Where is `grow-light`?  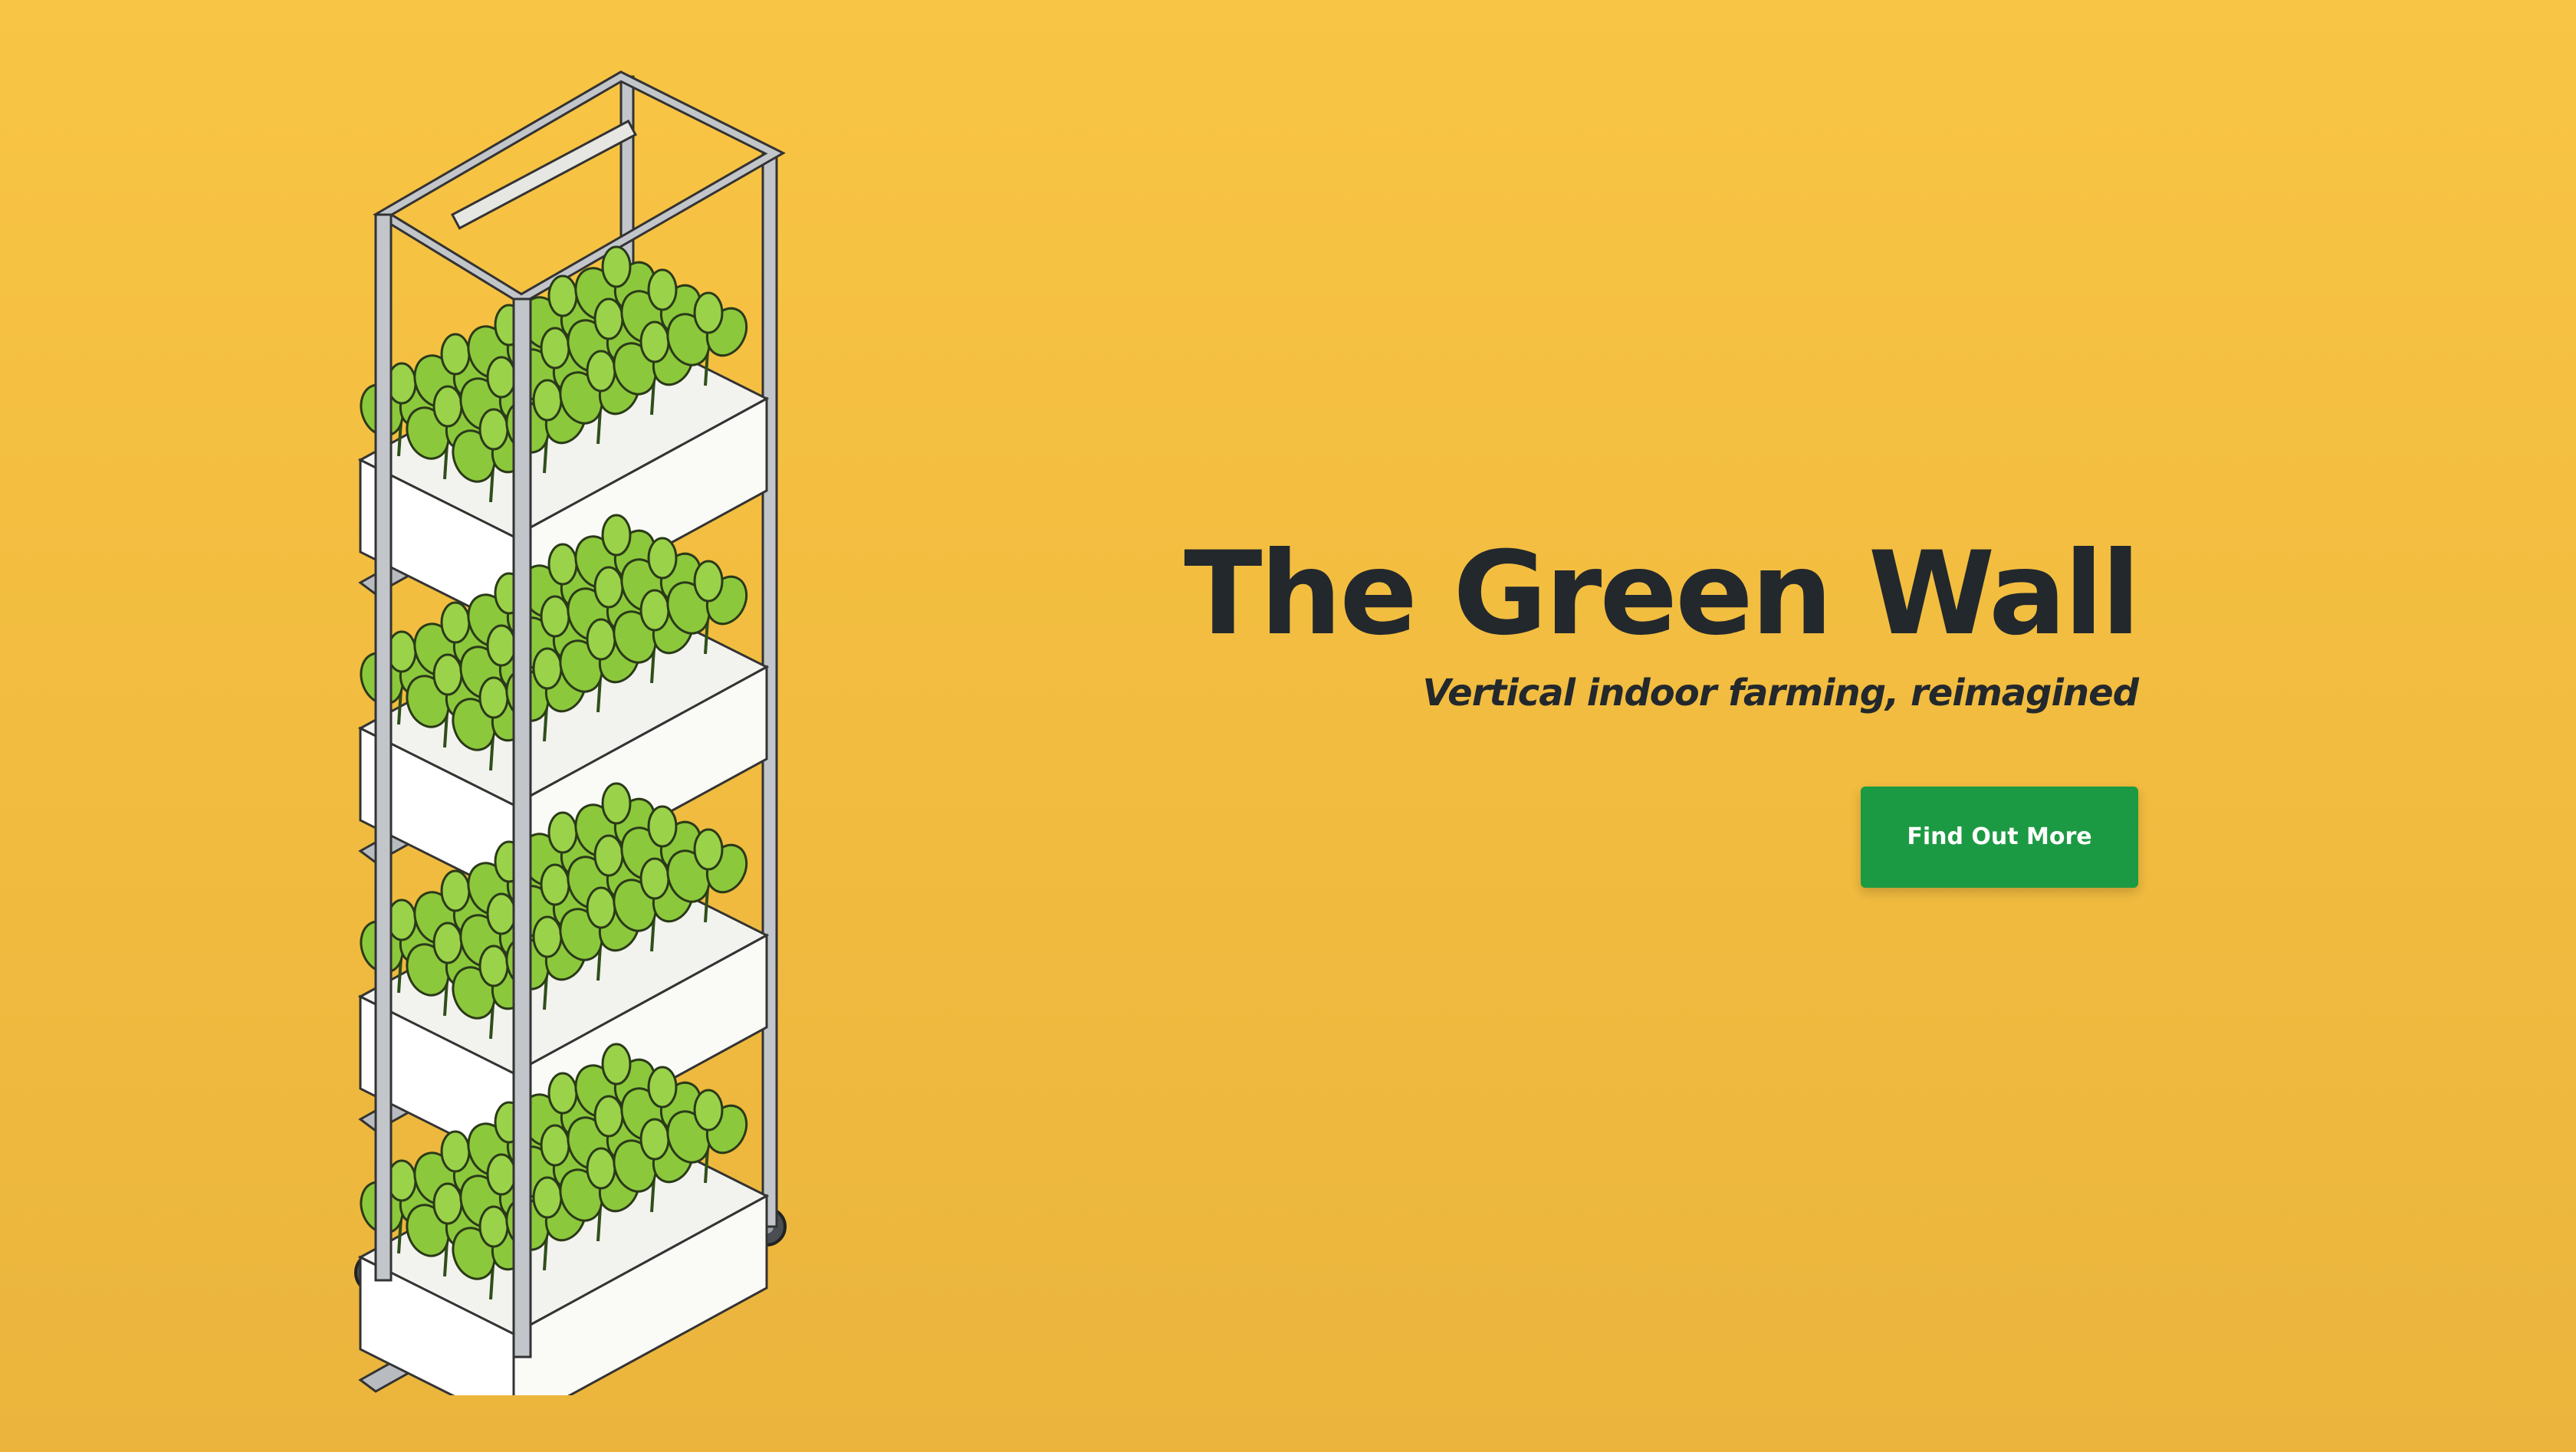
grow-light is located at coordinates (543, 174).